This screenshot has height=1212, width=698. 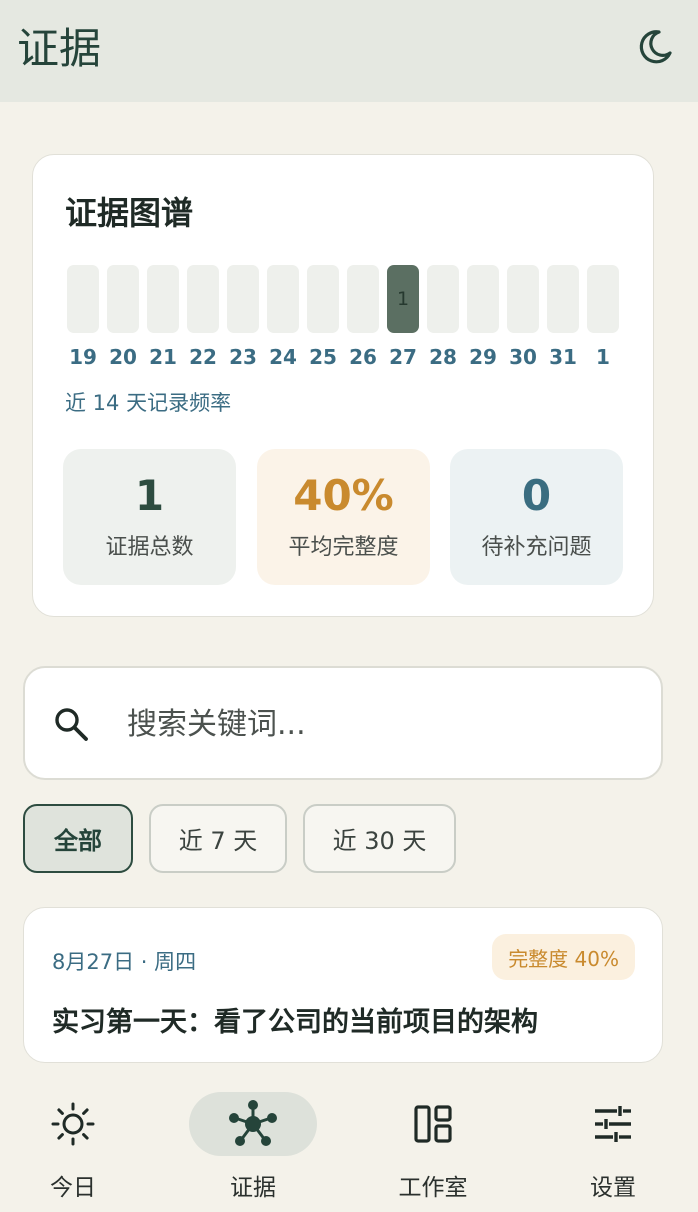 I want to click on search-bar, so click(x=343, y=723).